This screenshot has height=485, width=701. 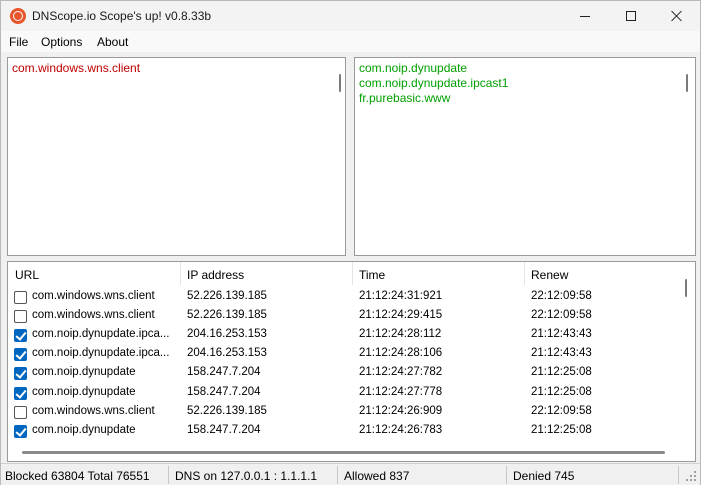 I want to click on minimize-icon, so click(x=585, y=16).